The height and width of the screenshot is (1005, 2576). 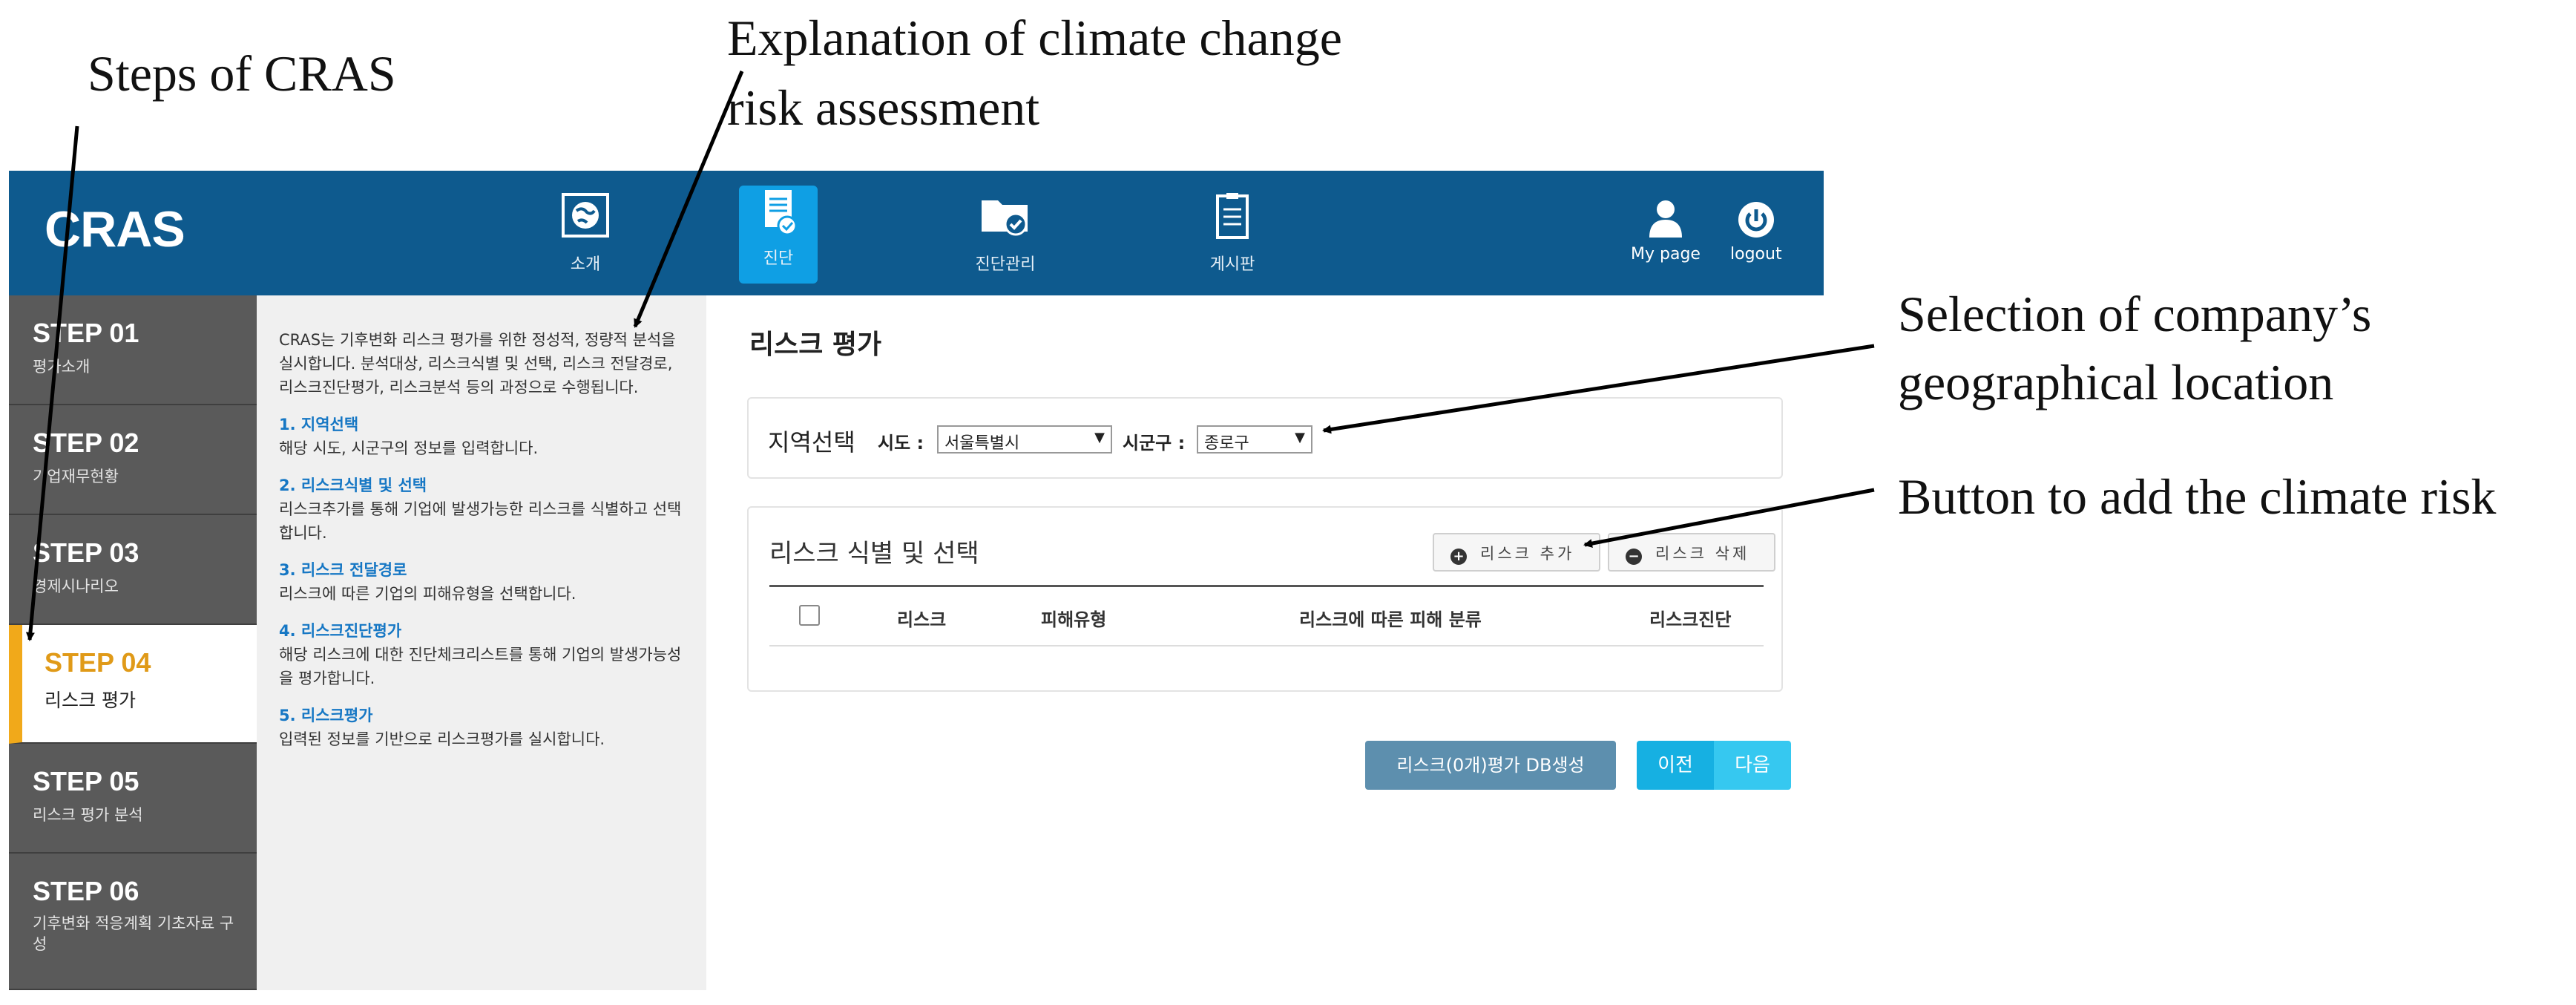 I want to click on region-title: 지역선택, so click(x=812, y=442).